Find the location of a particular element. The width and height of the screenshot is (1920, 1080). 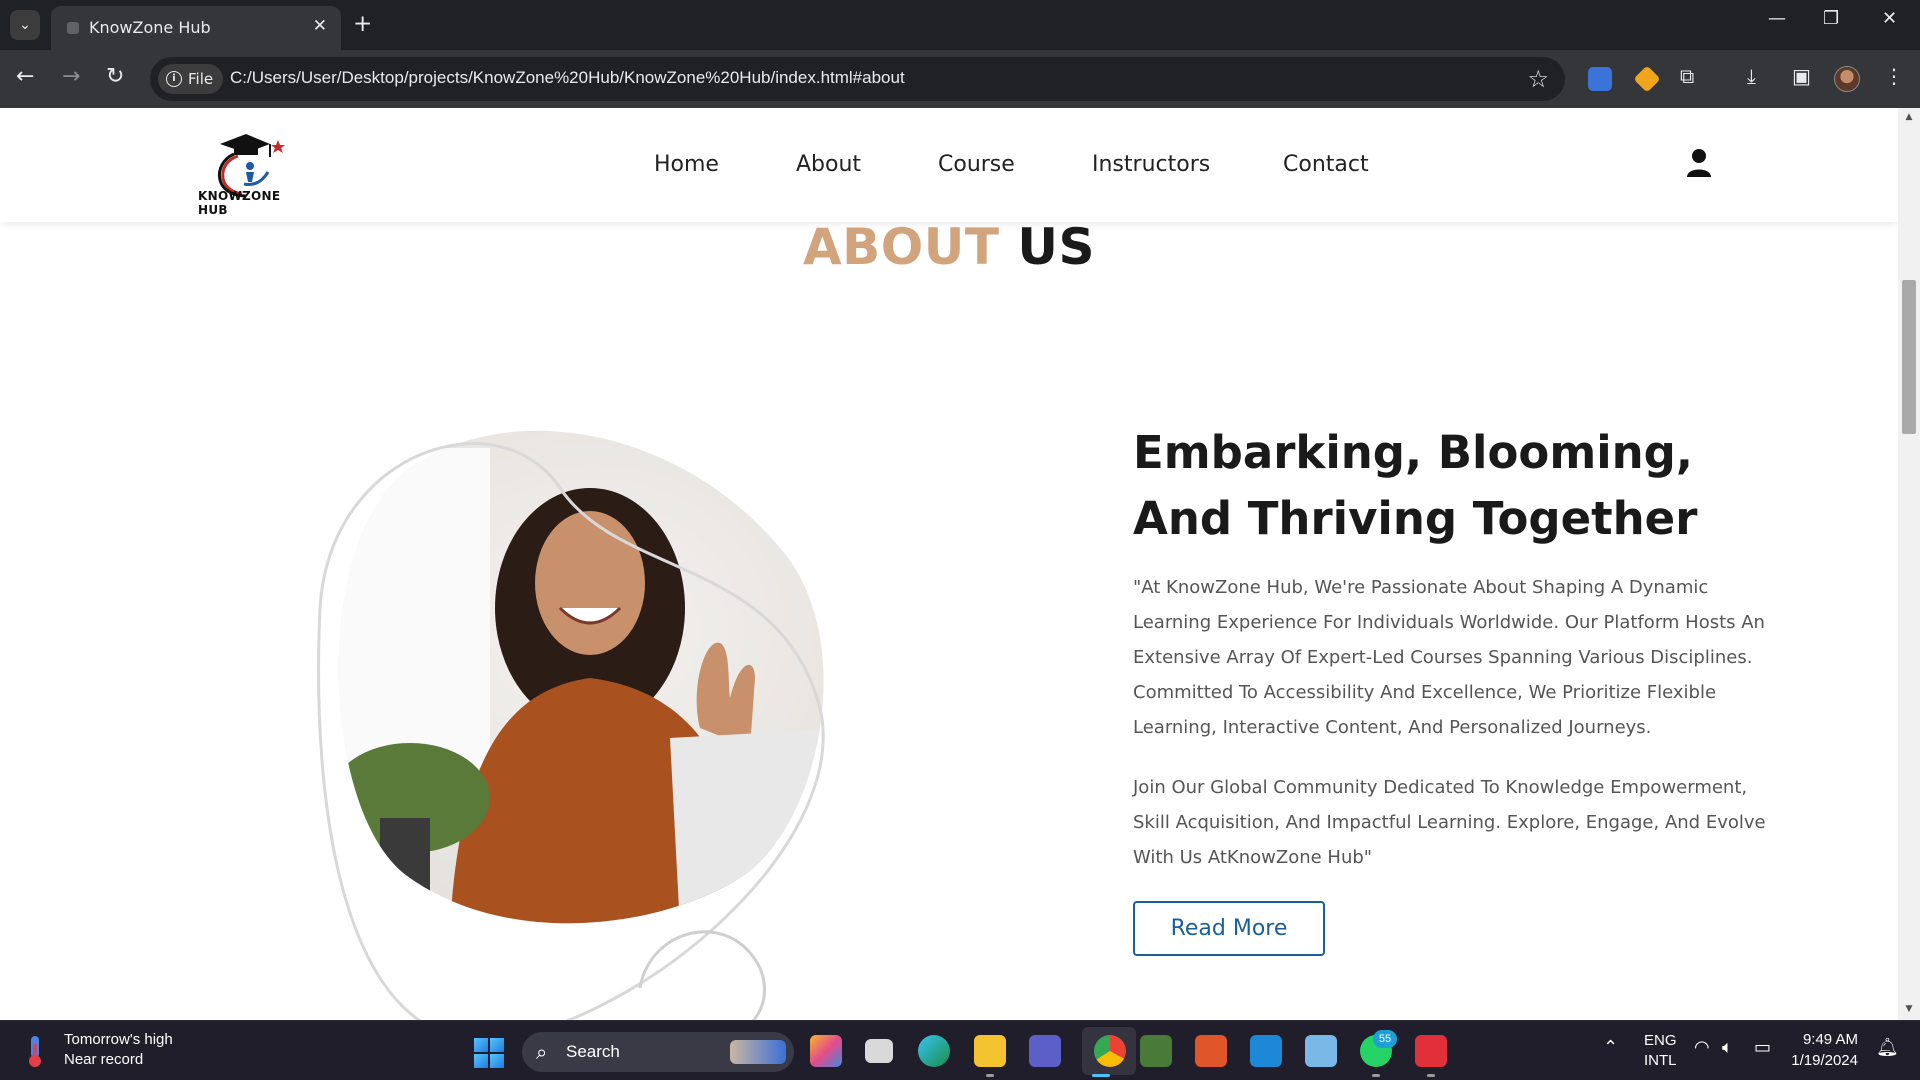

page-scrollbar: ▲ ▼ is located at coordinates (1909, 564).